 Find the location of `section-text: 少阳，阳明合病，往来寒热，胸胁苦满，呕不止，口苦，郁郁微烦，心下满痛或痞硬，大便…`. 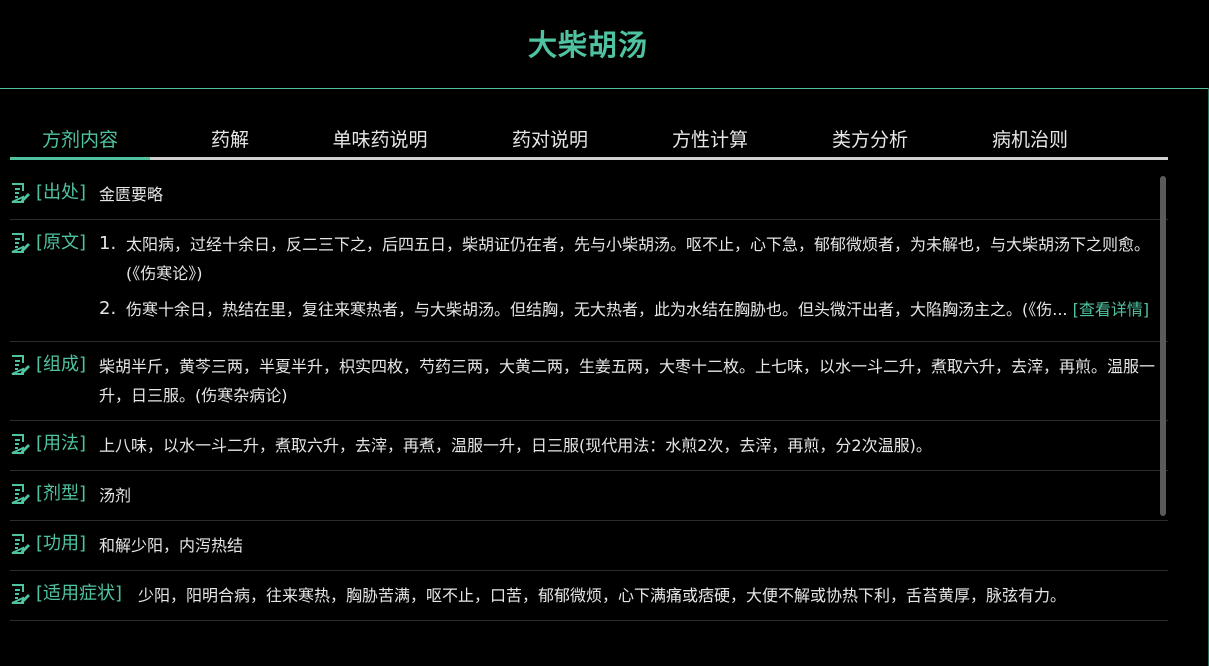

section-text: 少阳，阳明合病，往来寒热，胸胁苦满，呕不止，口苦，郁郁微烦，心下满痛或痞硬，大便… is located at coordinates (602, 595).